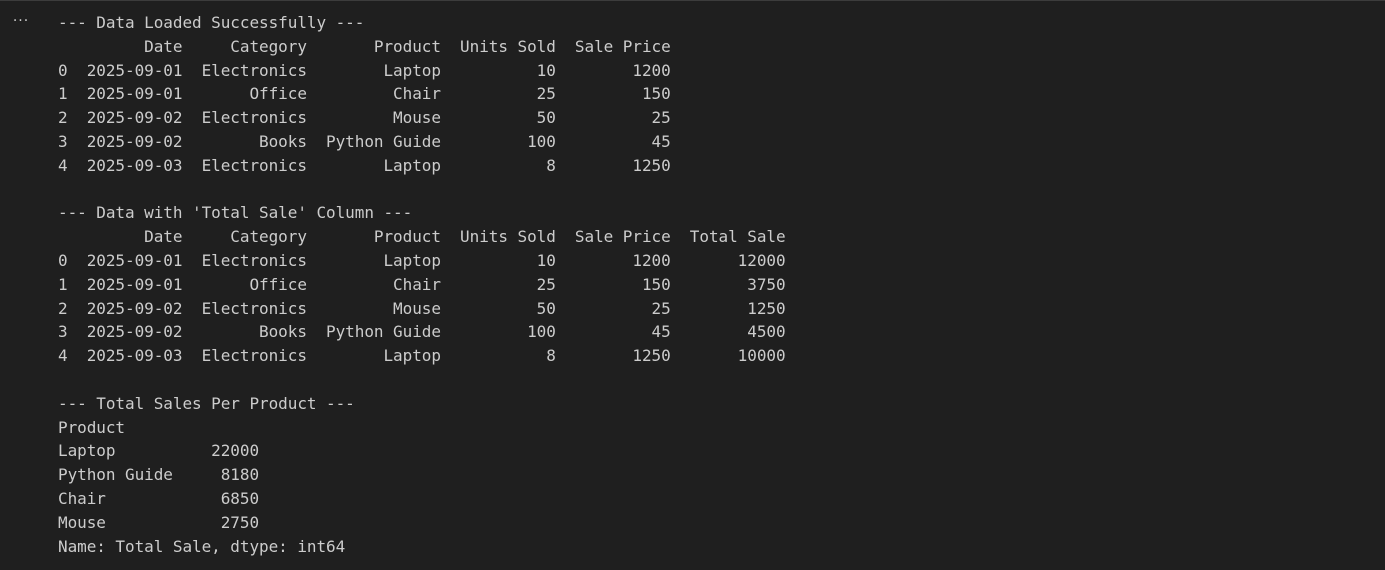  I want to click on table1-row: 0 2025-09-01 Electronics Laptop 10 1200, so click(364, 70).